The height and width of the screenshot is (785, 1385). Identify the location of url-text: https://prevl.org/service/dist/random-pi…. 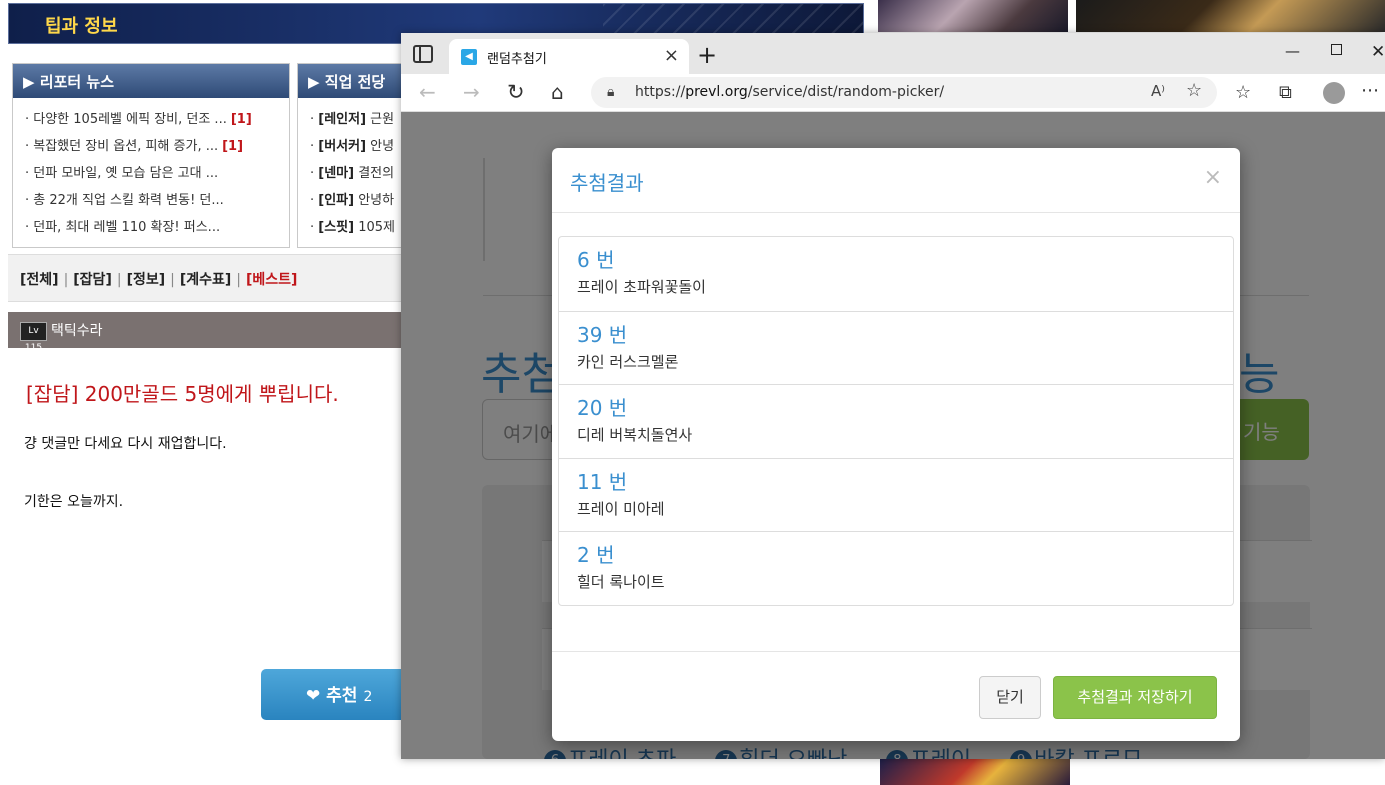
(789, 92).